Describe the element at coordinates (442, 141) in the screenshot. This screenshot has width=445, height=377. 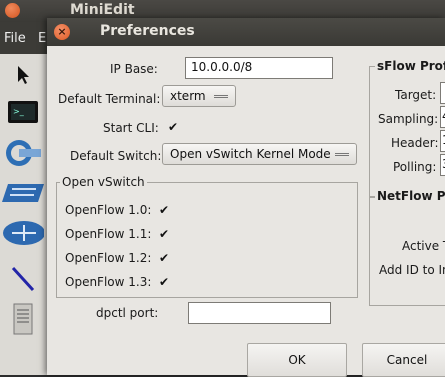
I see `sflow-header-input: 1` at that location.